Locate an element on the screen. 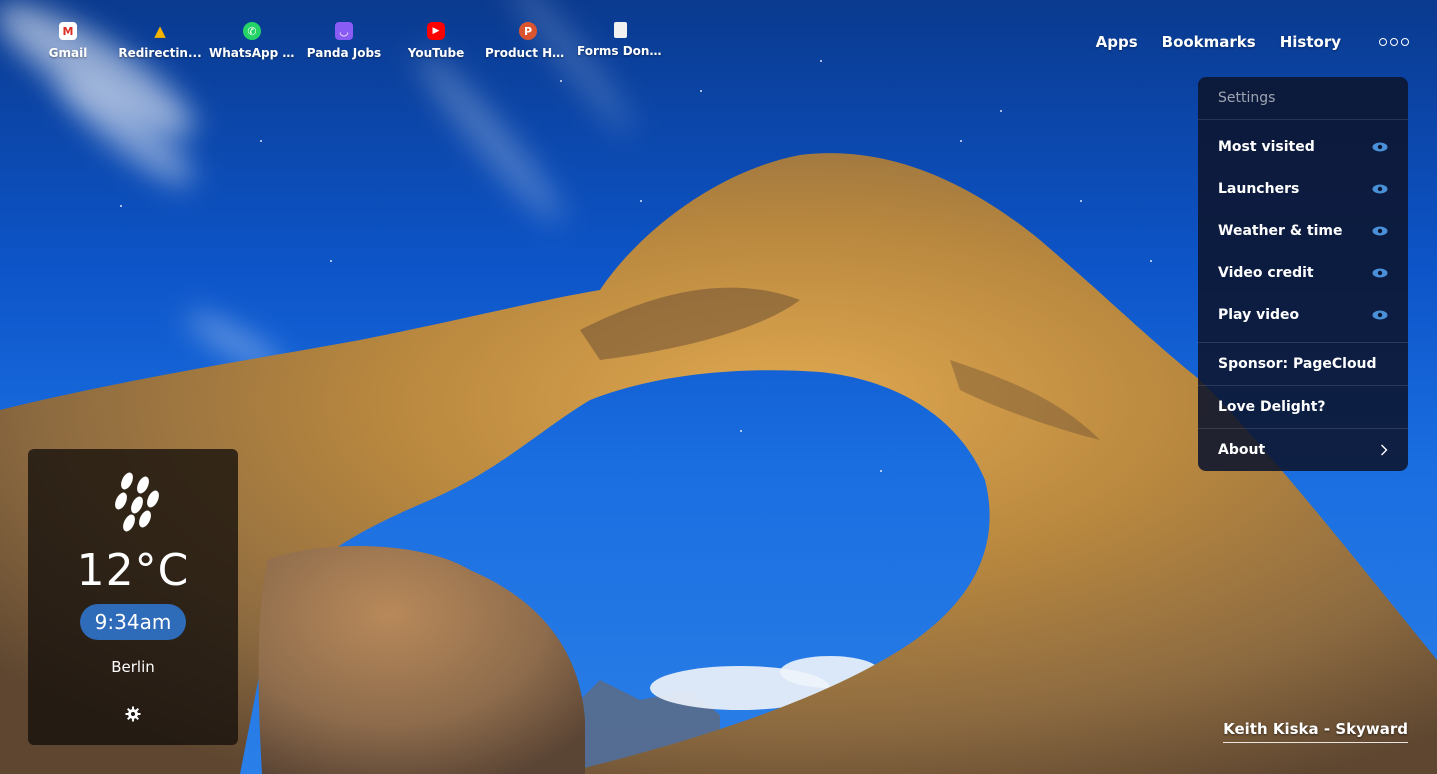 The width and height of the screenshot is (1437, 774). more-circles-icon is located at coordinates (1394, 42).